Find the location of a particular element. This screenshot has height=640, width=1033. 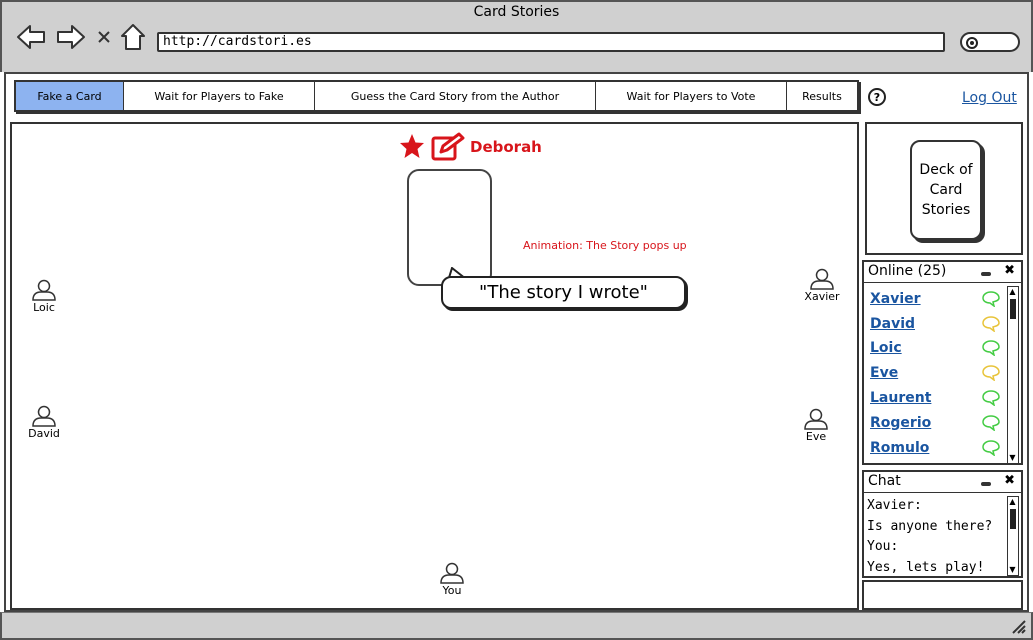

online-user-item: Eve is located at coordinates (935, 372).